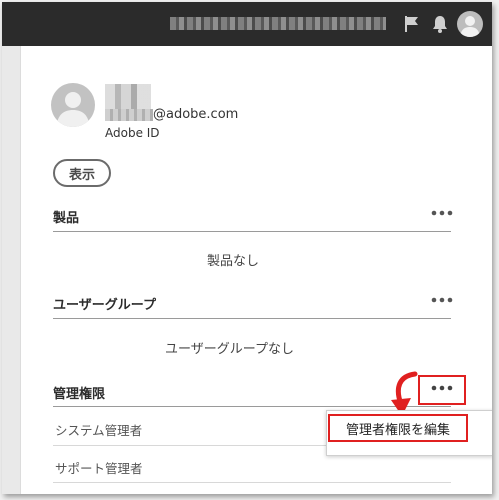 The height and width of the screenshot is (500, 499). Describe the element at coordinates (99, 430) in the screenshot. I see `role-system-admin: システム管理者` at that location.